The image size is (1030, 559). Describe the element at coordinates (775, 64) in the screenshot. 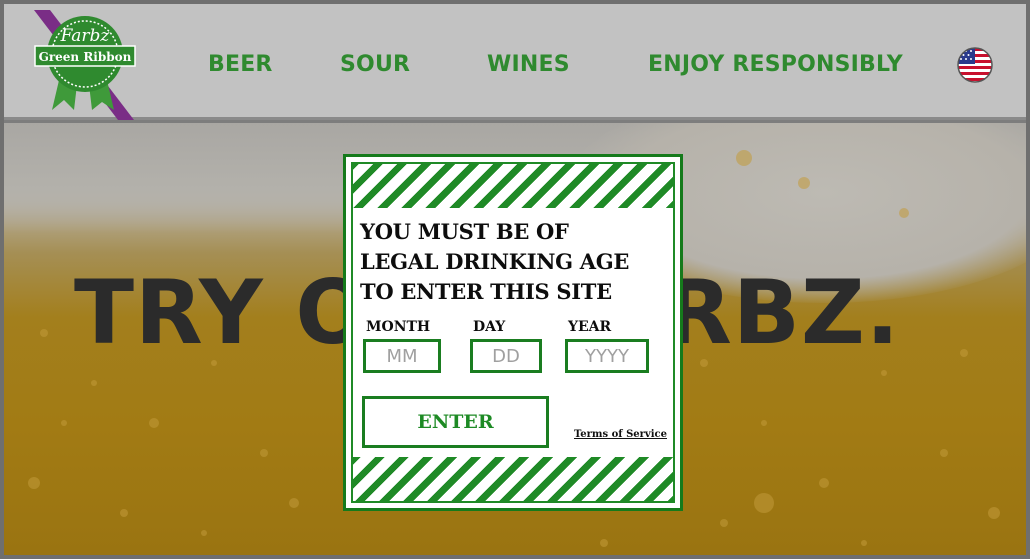

I see `nav-enjoy-responsibly: ENJOY RESPONSIBLY` at that location.